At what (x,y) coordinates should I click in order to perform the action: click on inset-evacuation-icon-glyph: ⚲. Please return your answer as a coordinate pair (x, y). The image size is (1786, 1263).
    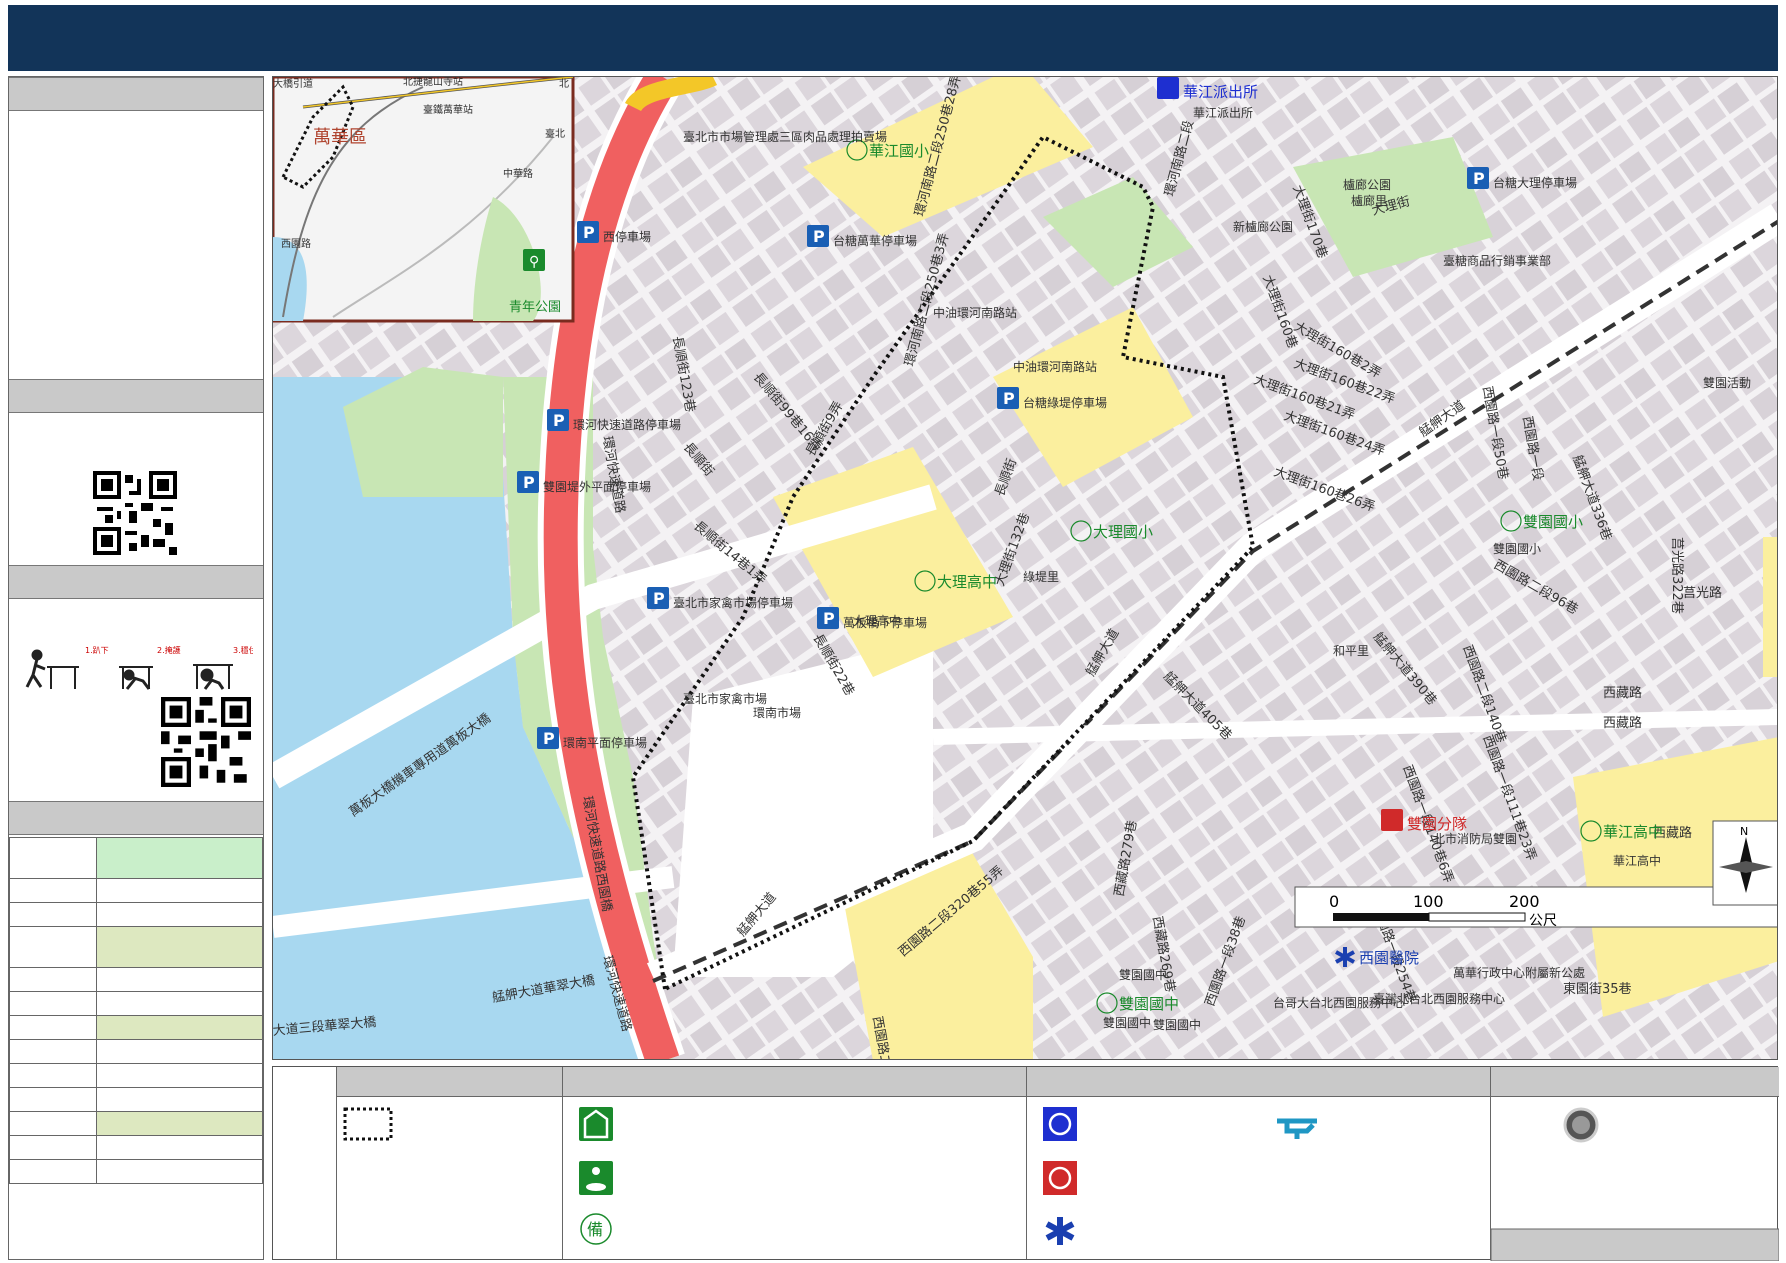
    Looking at the image, I should click on (534, 262).